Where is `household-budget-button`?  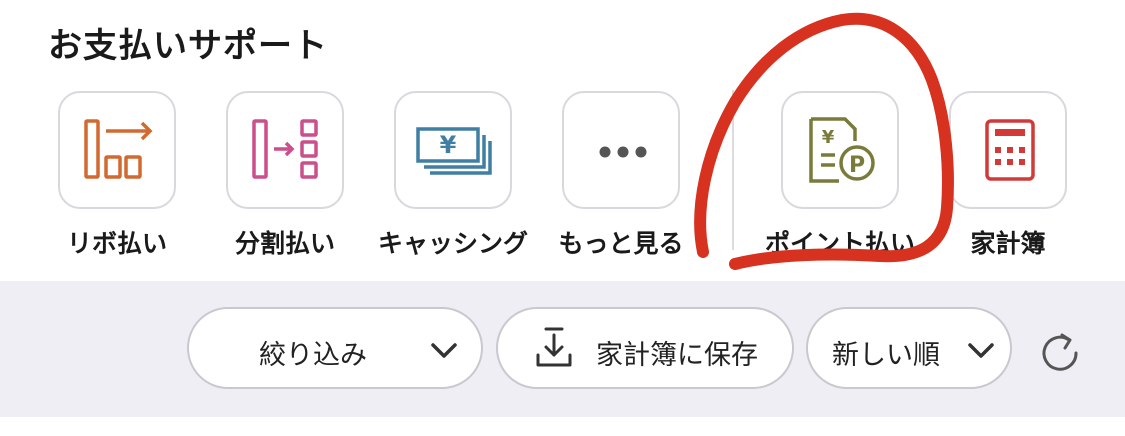 household-budget-button is located at coordinates (1008, 150).